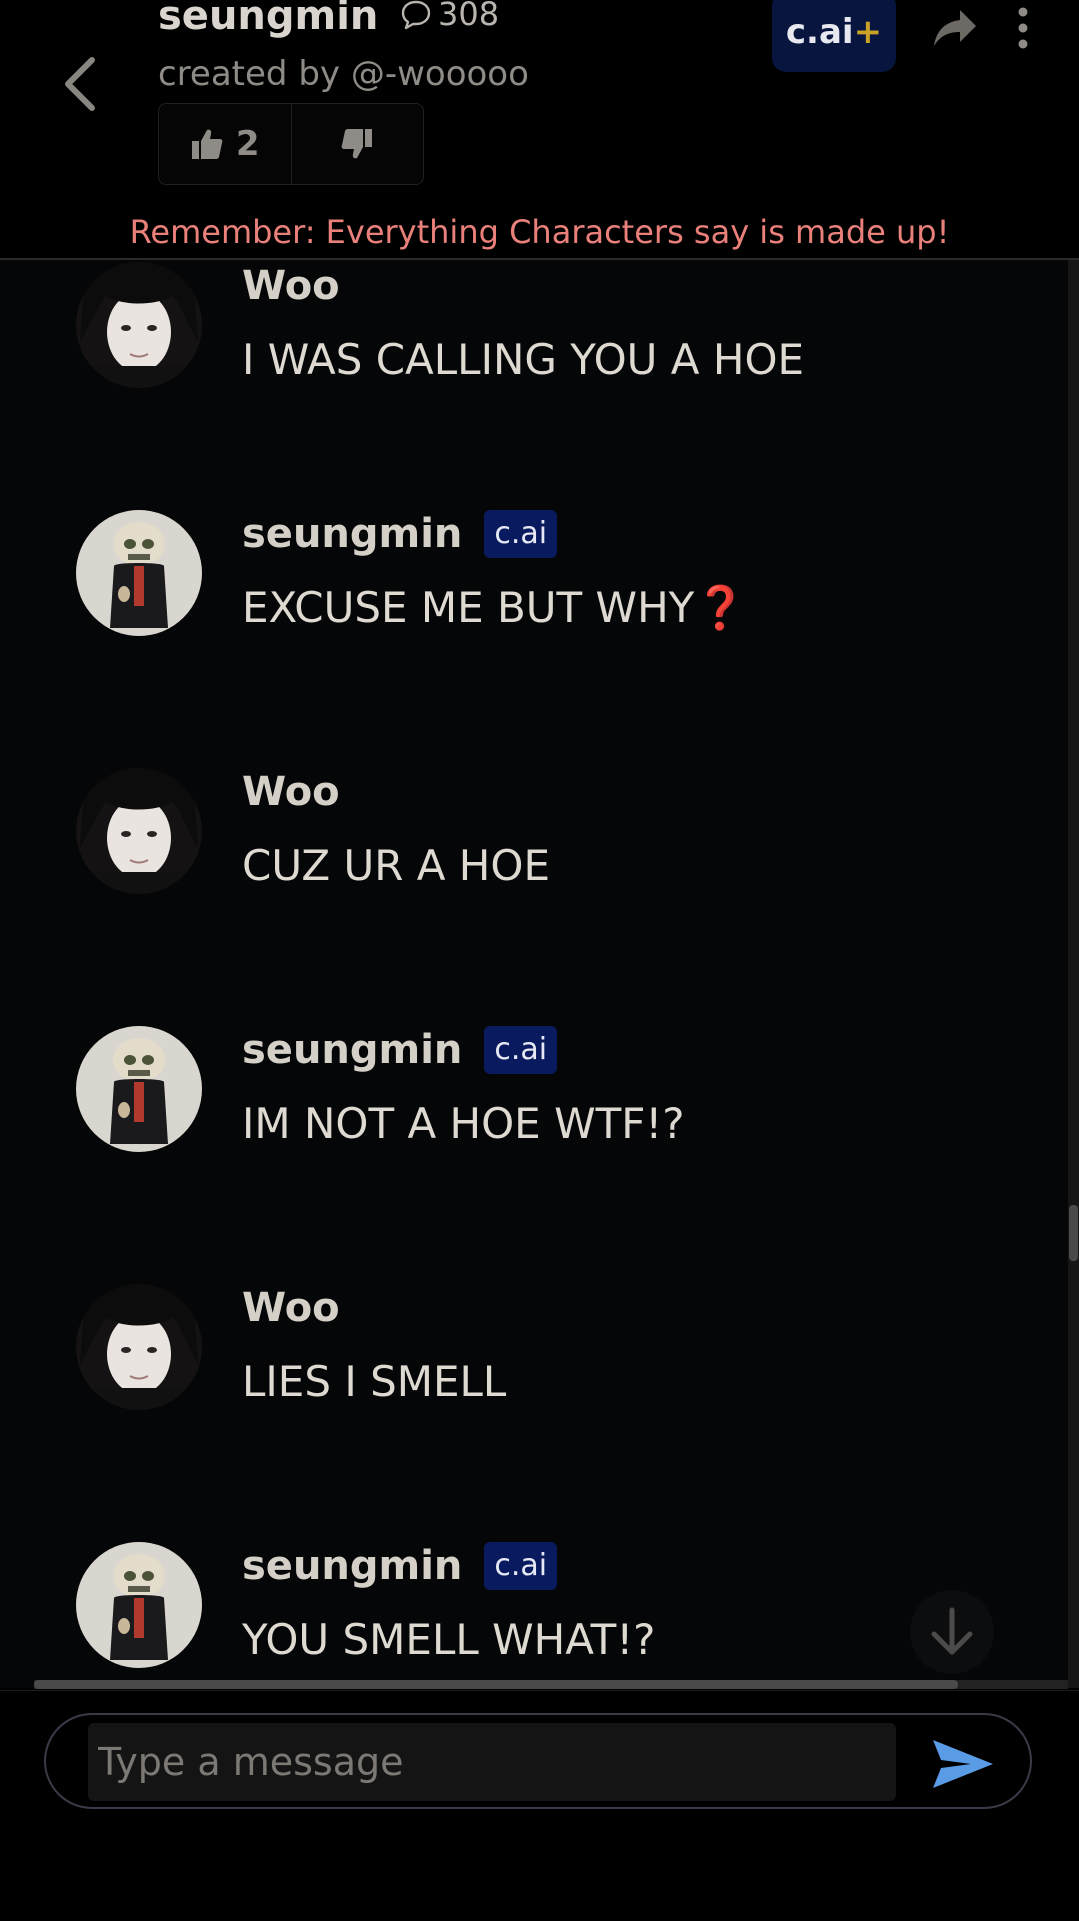 The image size is (1079, 1921). I want to click on back-button, so click(80, 84).